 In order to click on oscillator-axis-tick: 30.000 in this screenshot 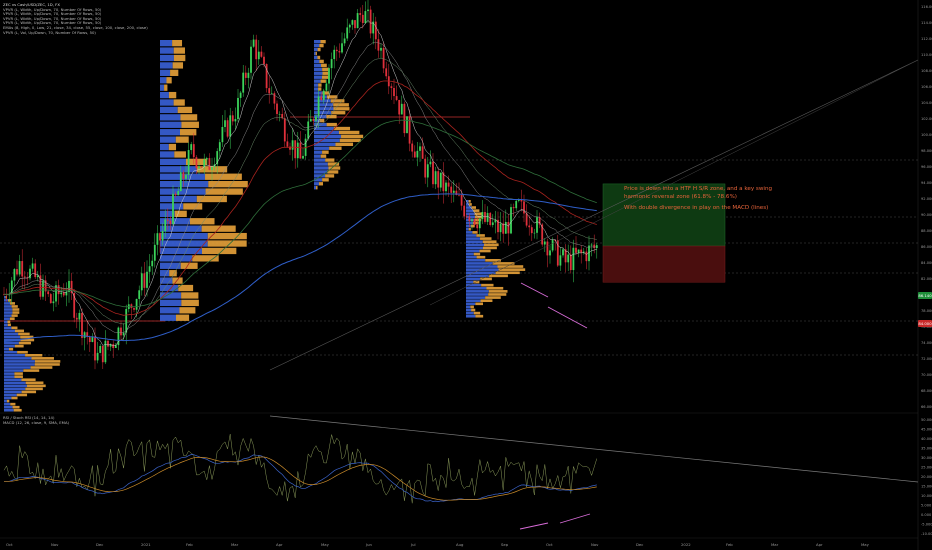, I will do `click(926, 458)`.